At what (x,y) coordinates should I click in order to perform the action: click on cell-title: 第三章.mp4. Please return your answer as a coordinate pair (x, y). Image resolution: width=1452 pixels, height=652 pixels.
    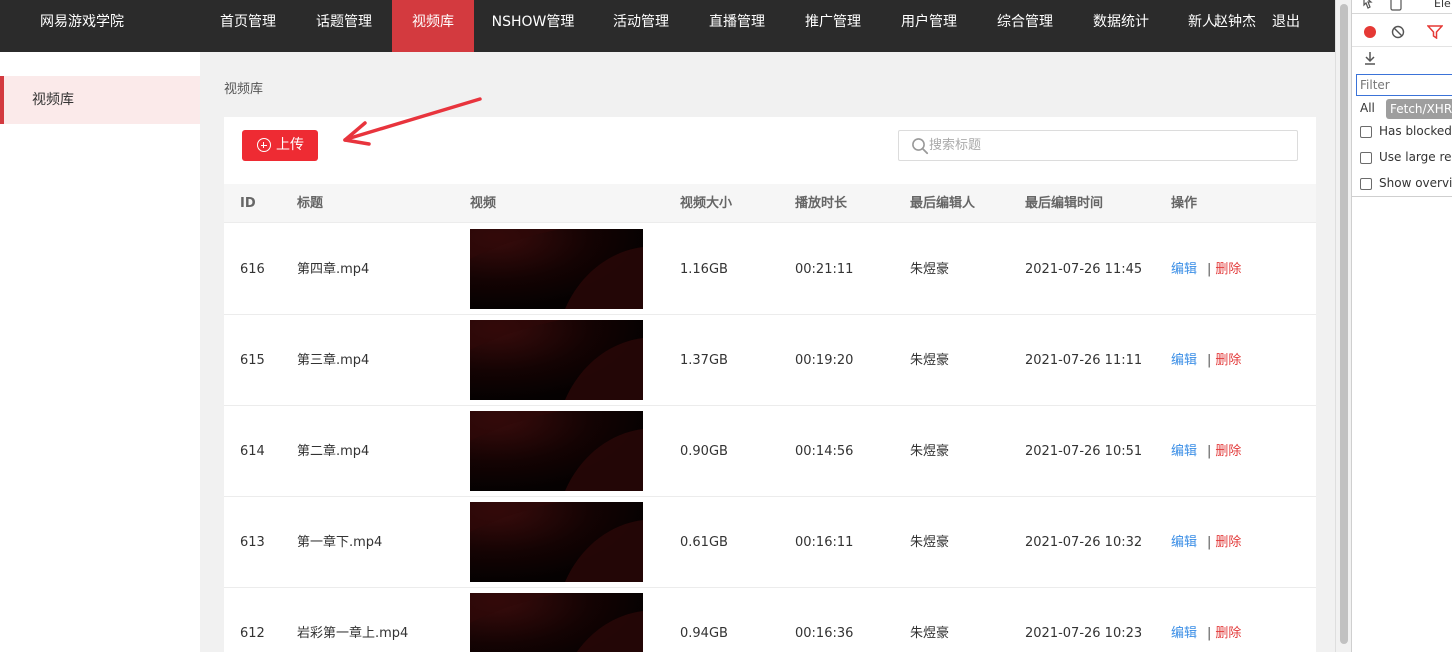
    Looking at the image, I should click on (333, 360).